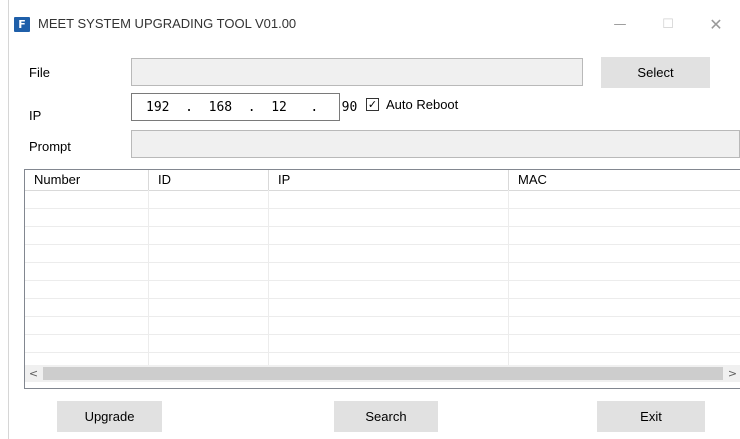 The image size is (740, 439). Describe the element at coordinates (50, 146) in the screenshot. I see `prompt-label: Prompt` at that location.